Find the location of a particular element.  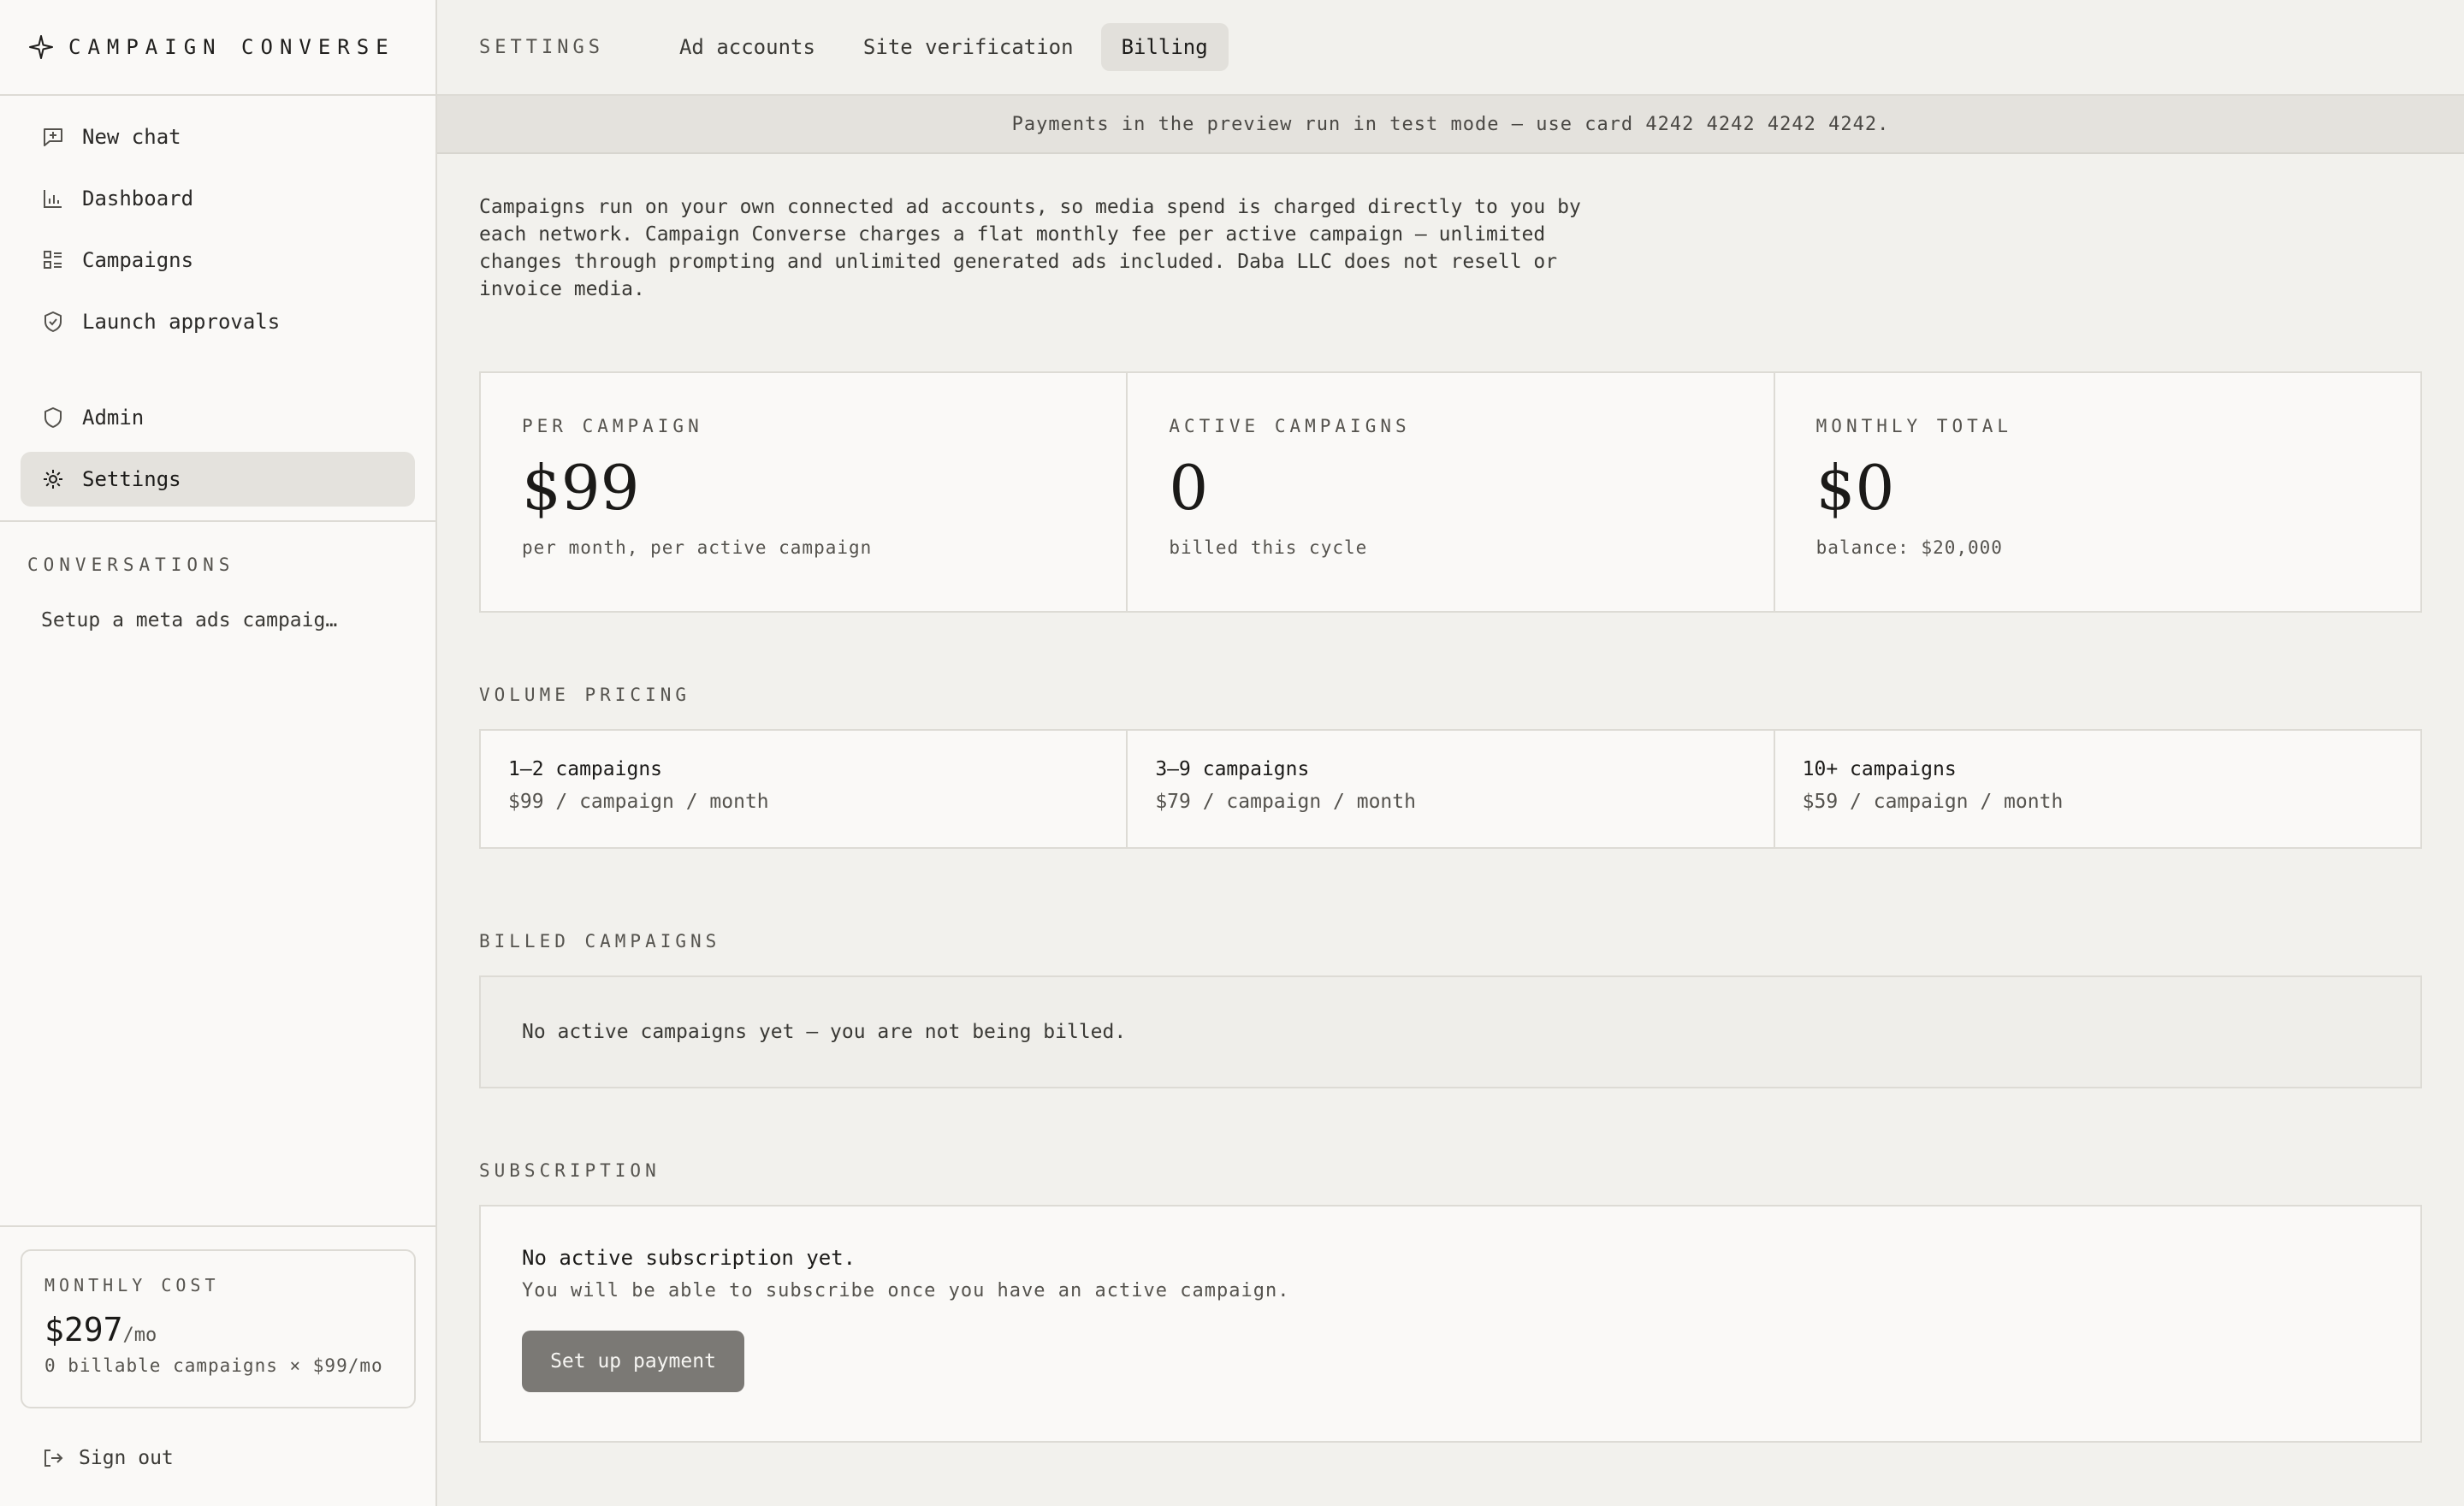

monthly-cost-value: $297/mo is located at coordinates (218, 1330).